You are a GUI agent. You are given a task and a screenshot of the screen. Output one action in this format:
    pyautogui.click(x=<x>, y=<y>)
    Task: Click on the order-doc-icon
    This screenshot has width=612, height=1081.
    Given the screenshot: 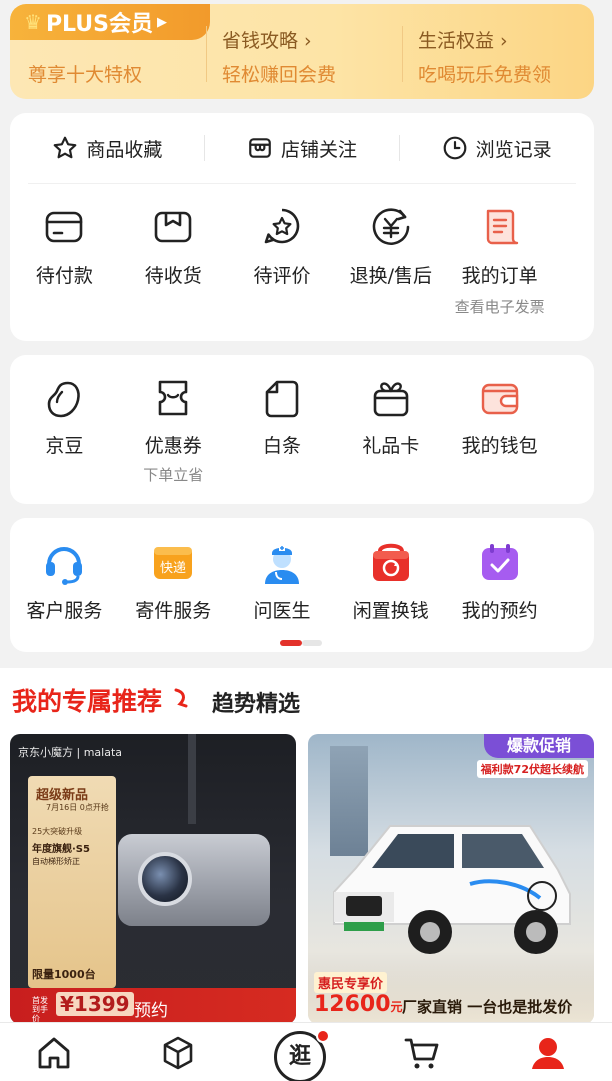 What is the action you would take?
    pyautogui.click(x=502, y=227)
    